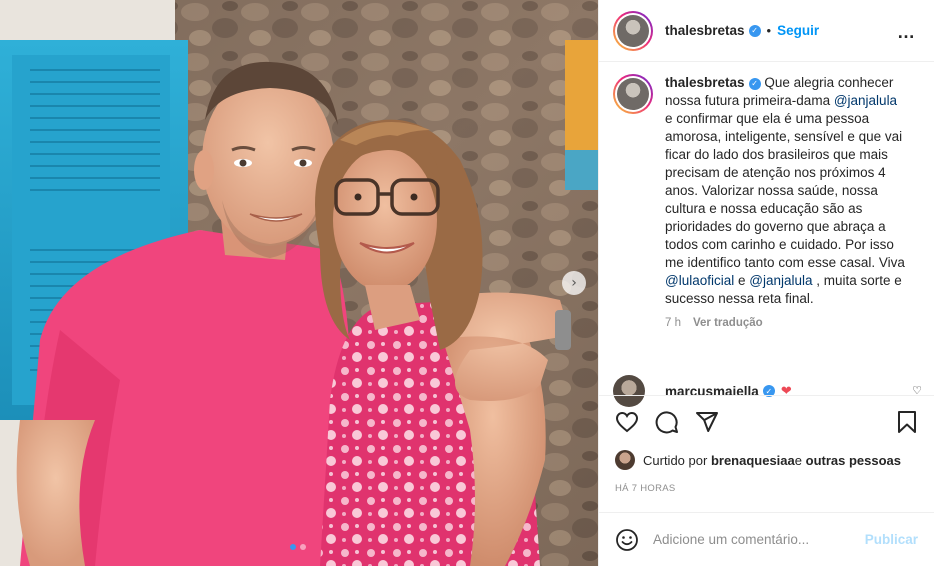  I want to click on carousel-dots, so click(298, 547).